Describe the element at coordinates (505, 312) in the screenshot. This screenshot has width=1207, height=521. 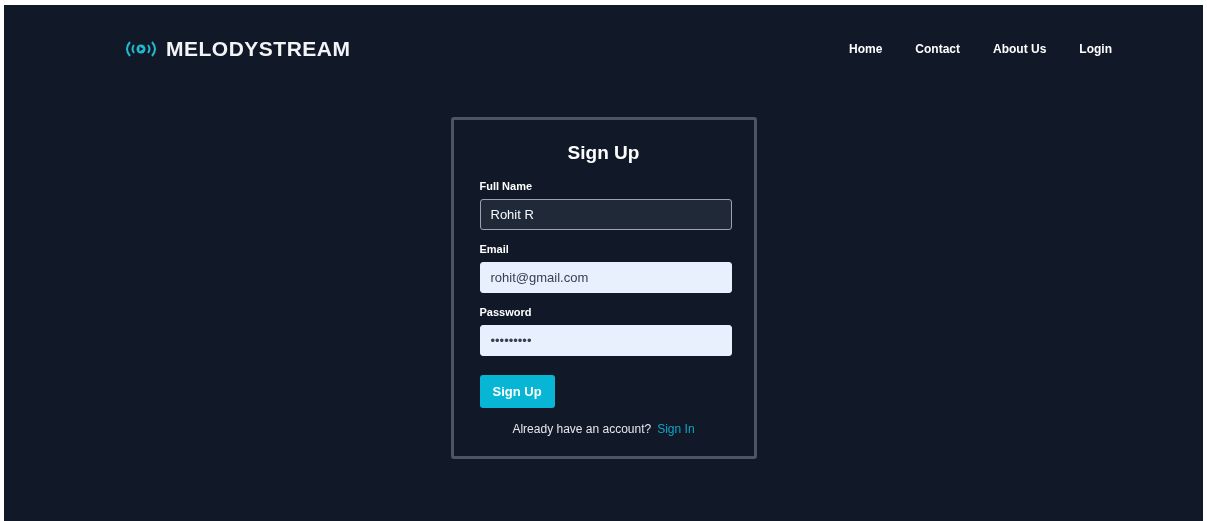
I see `field-label: Password` at that location.